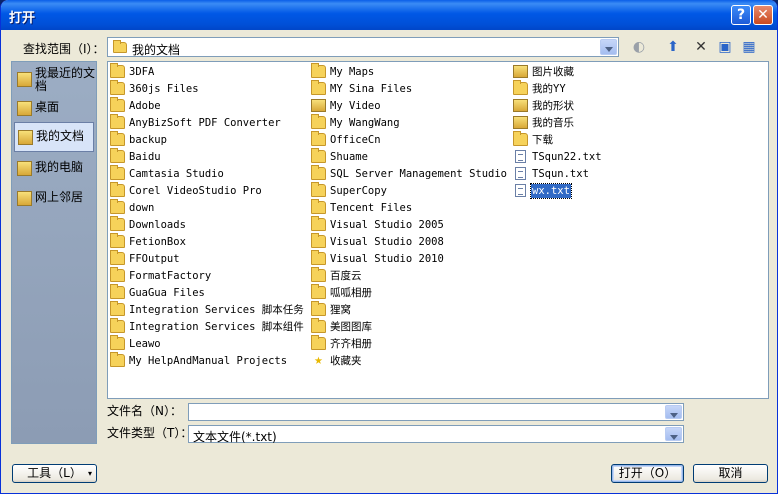  What do you see at coordinates (208, 361) in the screenshot?
I see `item-name: My HelpAndManual Projects` at bounding box center [208, 361].